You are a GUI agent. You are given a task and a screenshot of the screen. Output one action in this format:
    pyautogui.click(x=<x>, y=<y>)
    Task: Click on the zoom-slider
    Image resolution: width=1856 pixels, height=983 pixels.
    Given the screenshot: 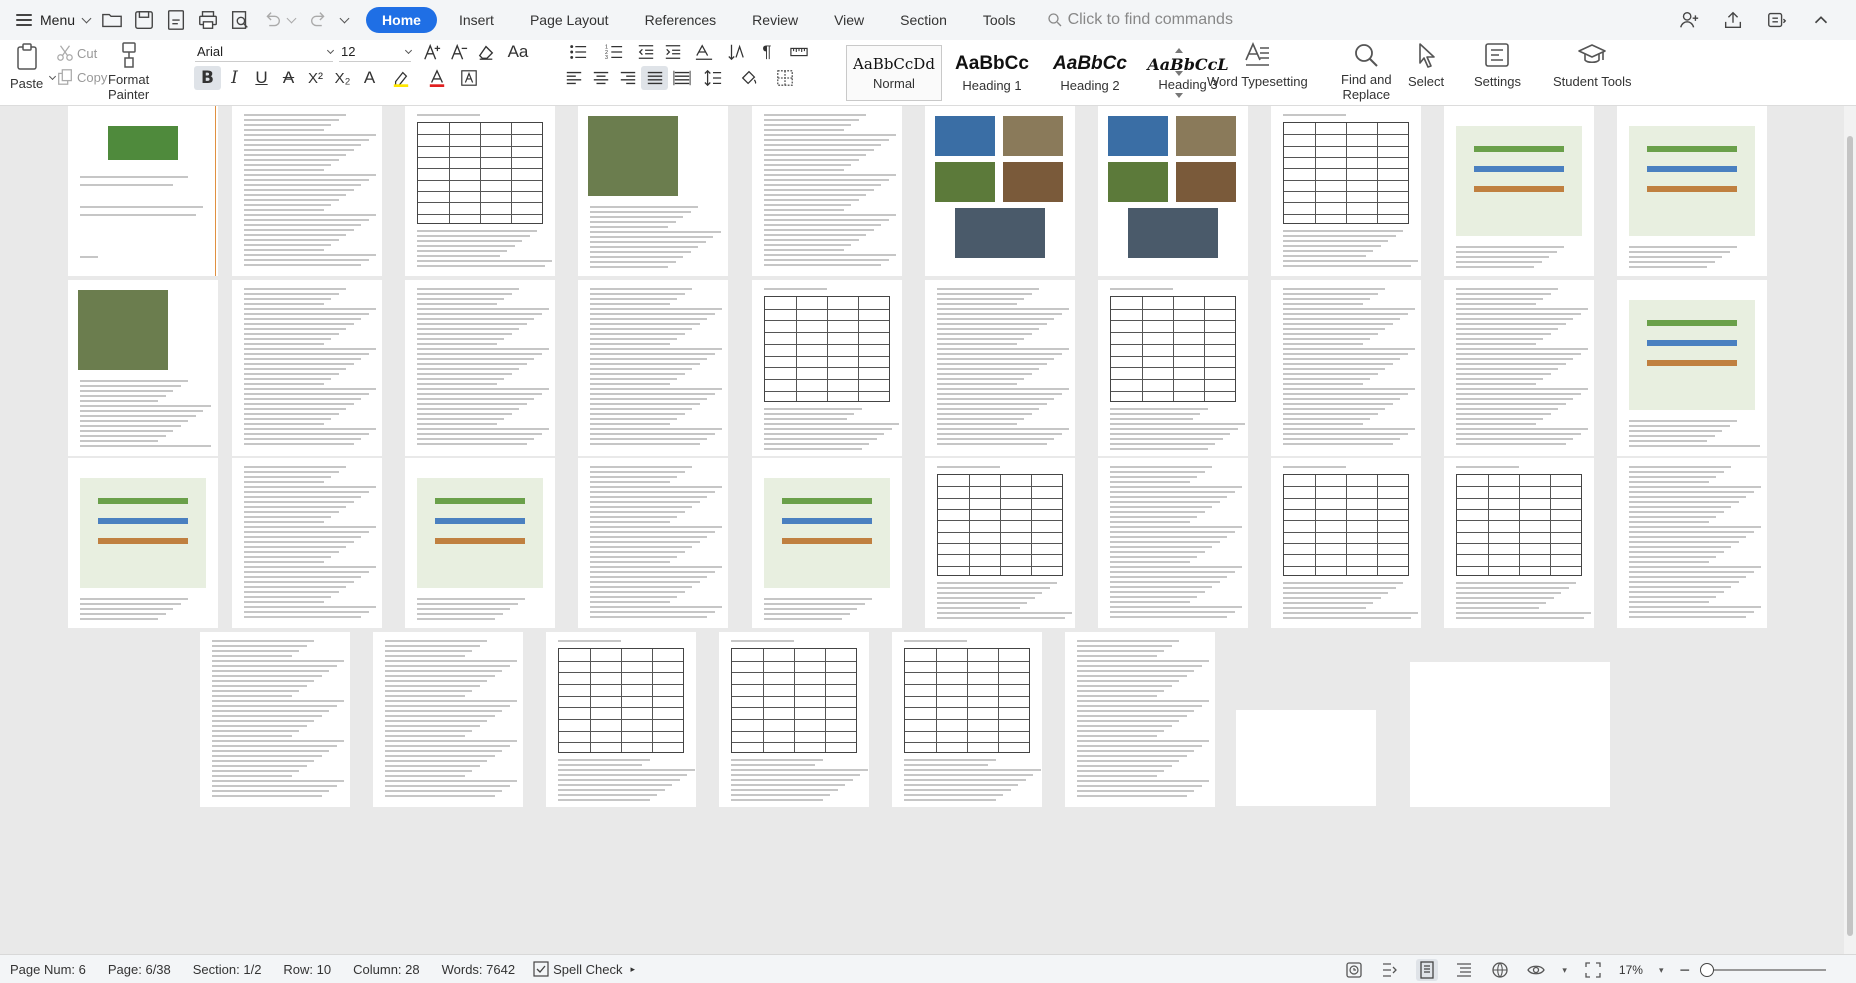 What is the action you would take?
    pyautogui.click(x=1763, y=970)
    